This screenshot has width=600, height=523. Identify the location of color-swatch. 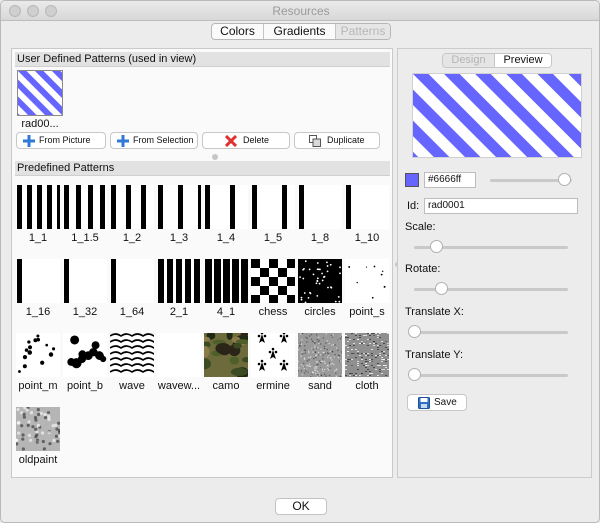
(412, 180).